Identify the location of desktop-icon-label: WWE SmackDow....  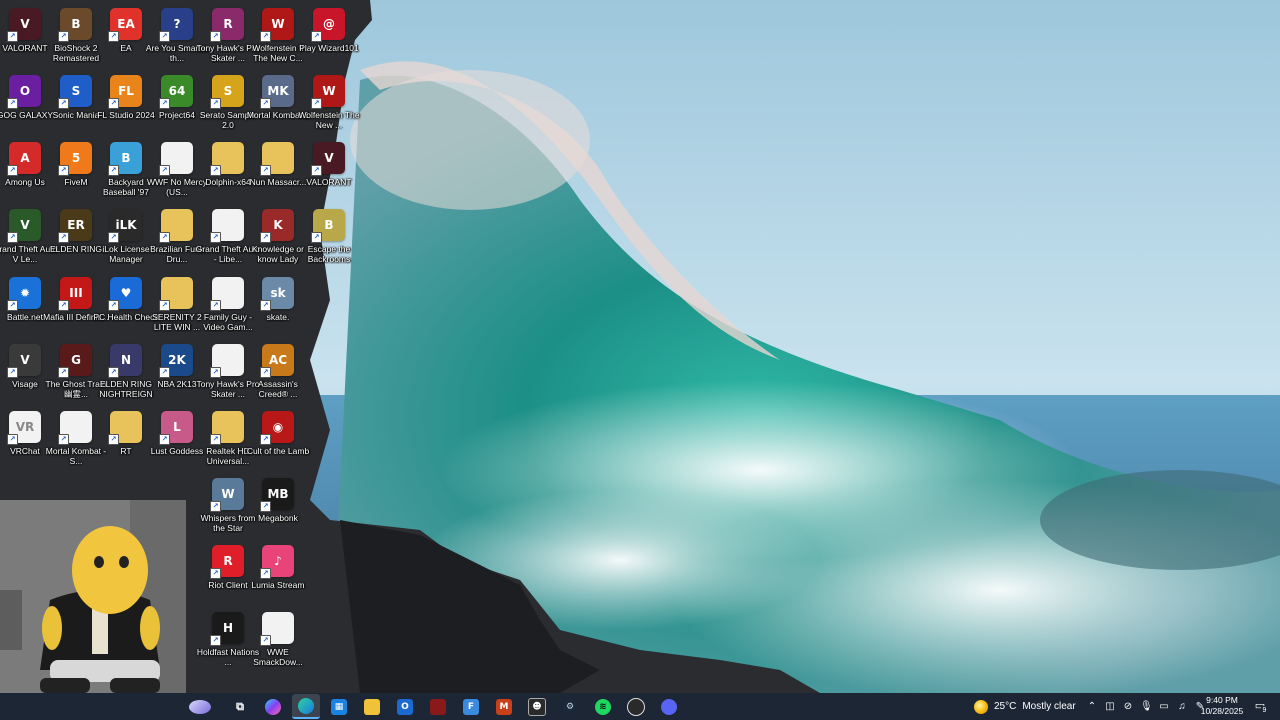
(278, 657).